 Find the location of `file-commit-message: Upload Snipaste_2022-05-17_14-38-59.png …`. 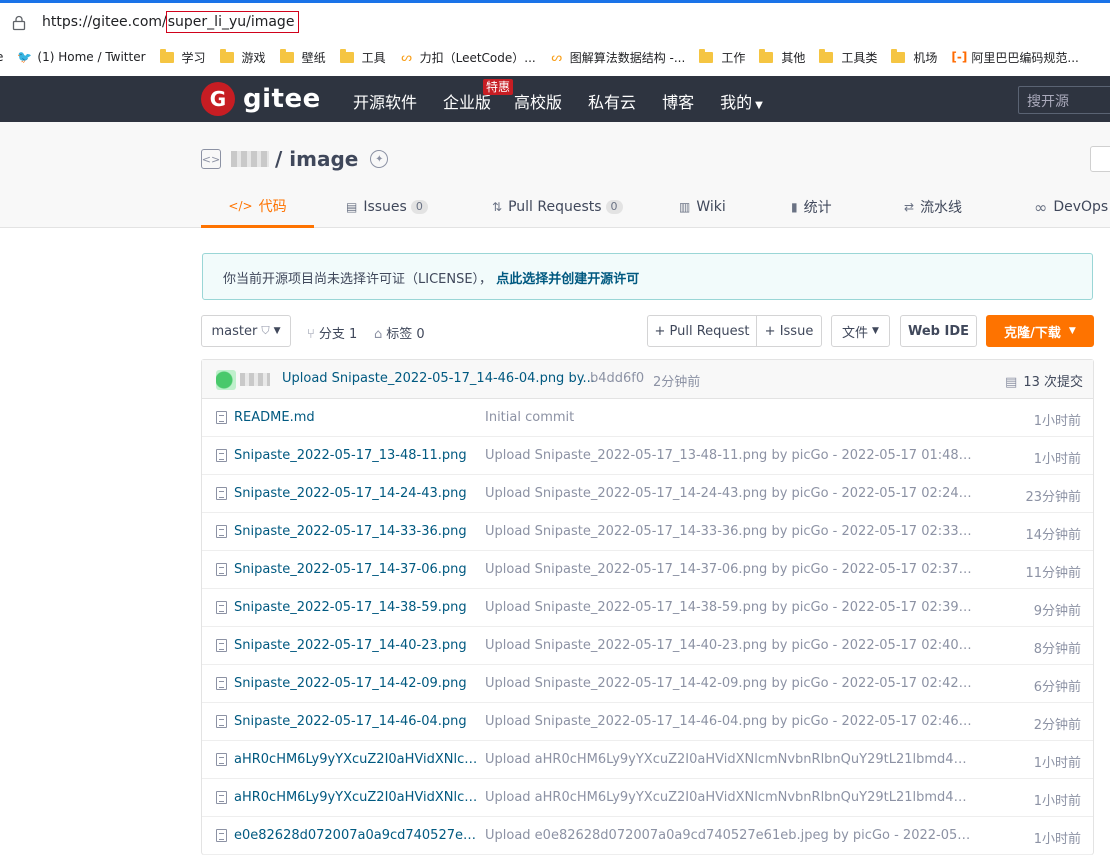

file-commit-message: Upload Snipaste_2022-05-17_14-38-59.png … is located at coordinates (729, 607).